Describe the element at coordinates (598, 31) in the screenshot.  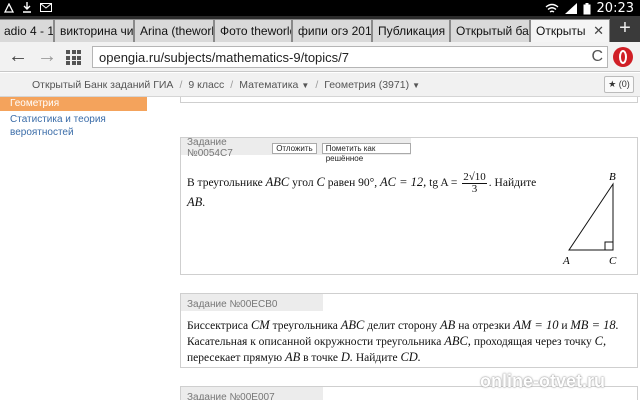
I see `close-icon: ✕` at that location.